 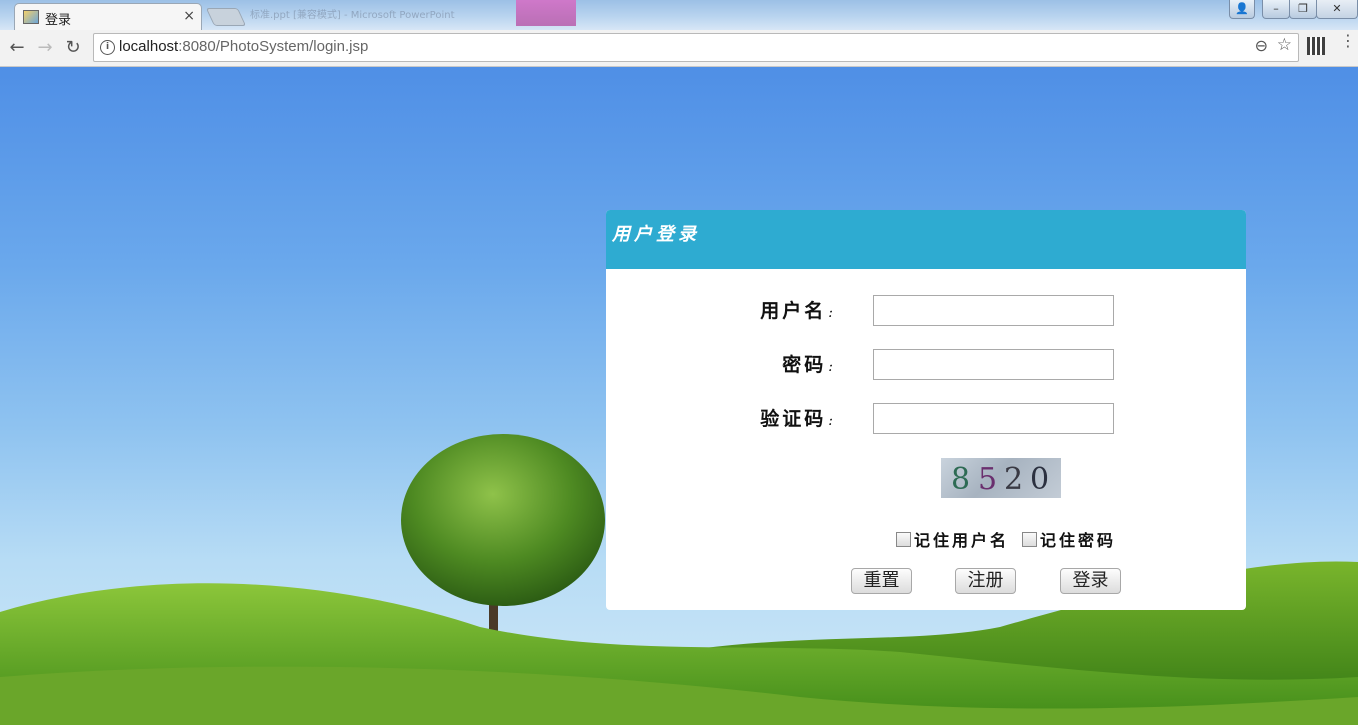 I want to click on qr-code-extension-icon, so click(x=1316, y=46).